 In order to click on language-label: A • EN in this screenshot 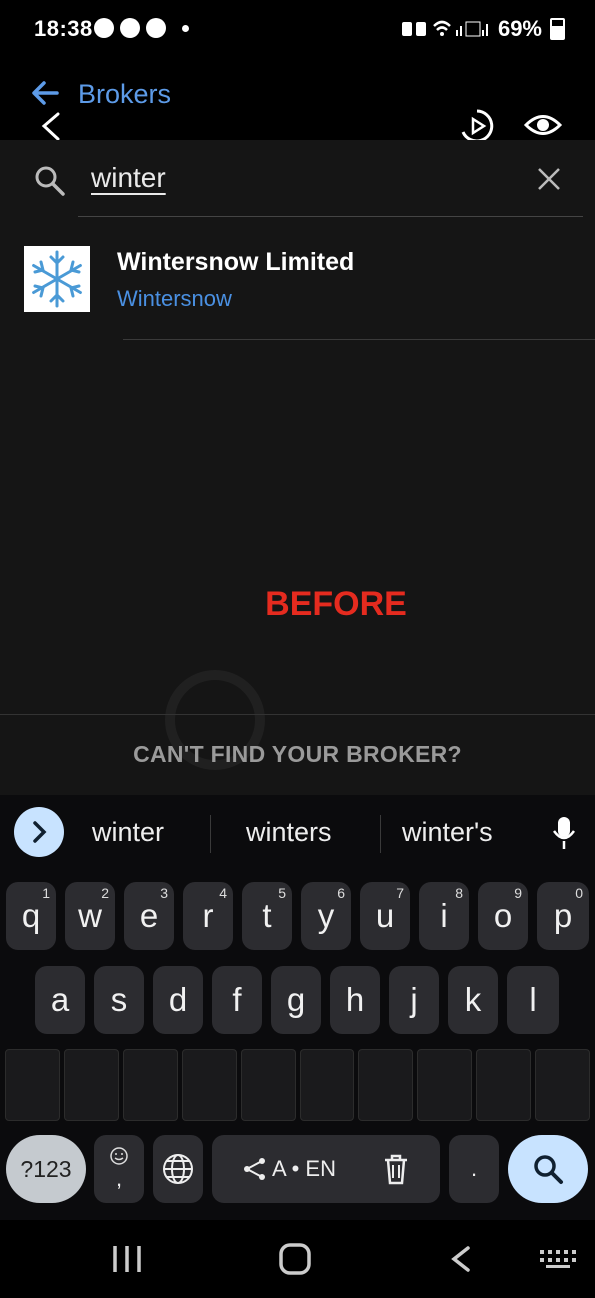, I will do `click(304, 1168)`.